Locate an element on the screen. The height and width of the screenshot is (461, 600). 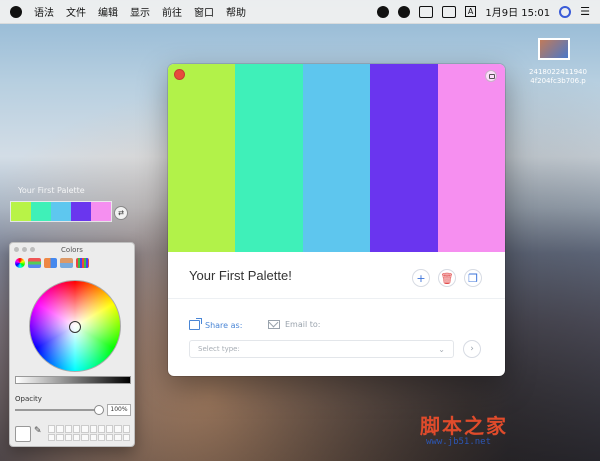
copy-palette-button: ❐ is located at coordinates (473, 278).